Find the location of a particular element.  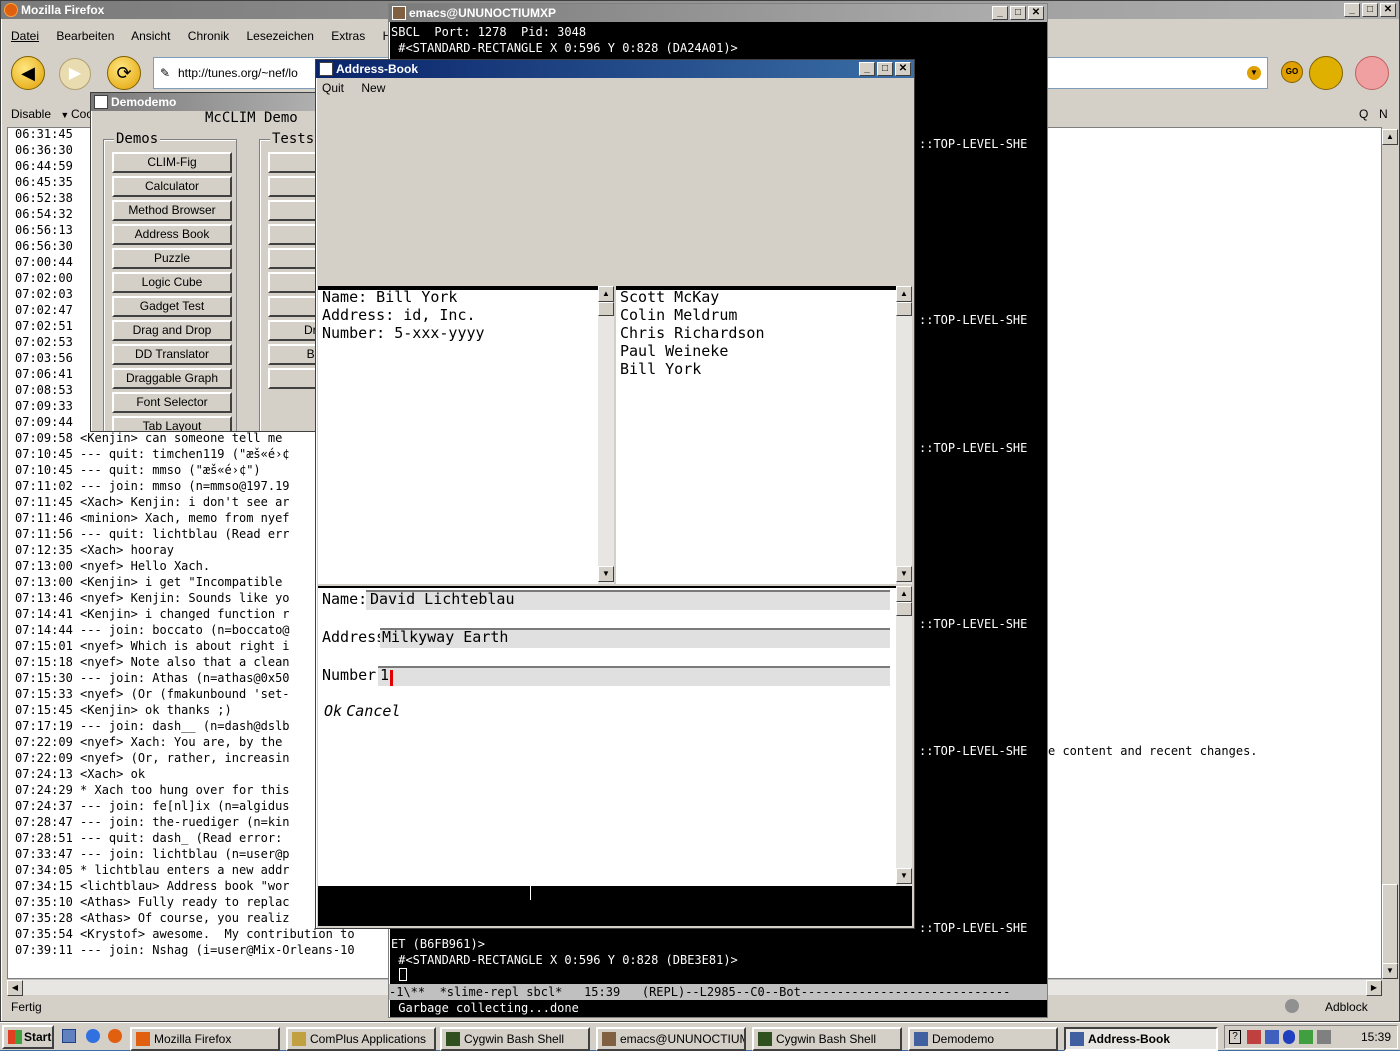

menu-chronik: Chronik is located at coordinates (208, 36).